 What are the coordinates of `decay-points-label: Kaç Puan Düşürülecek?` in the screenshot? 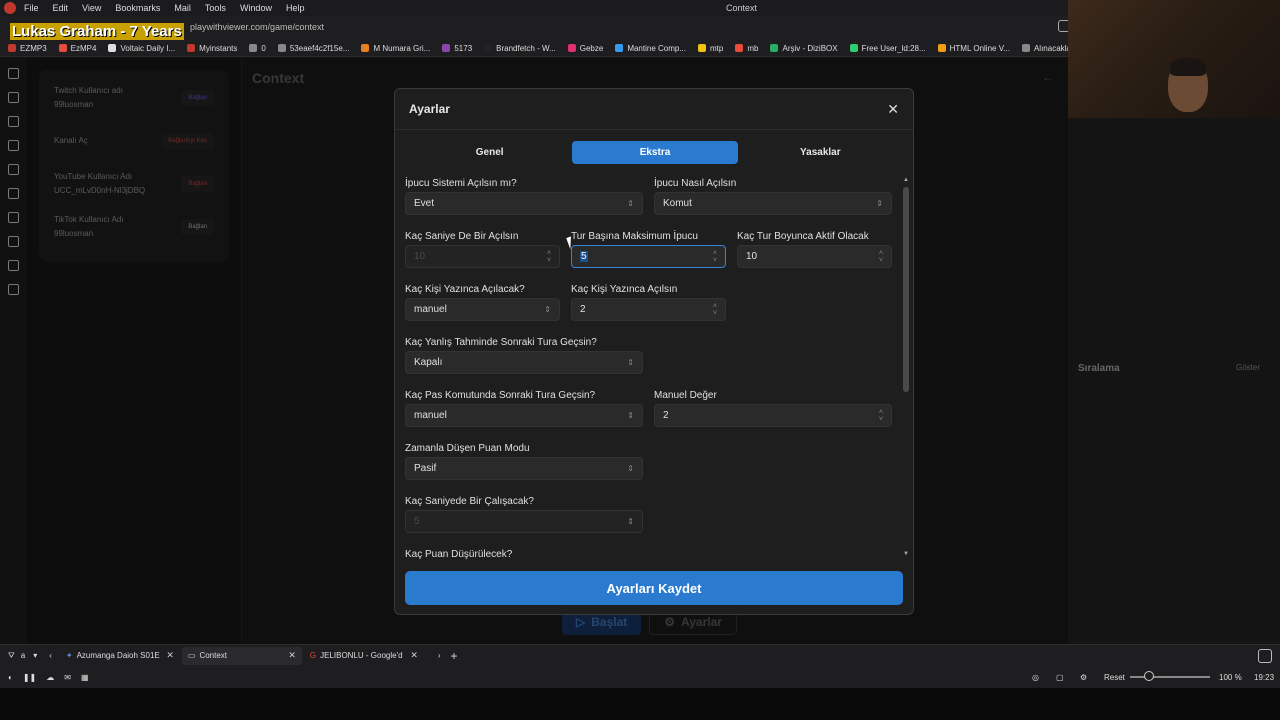 It's located at (459, 554).